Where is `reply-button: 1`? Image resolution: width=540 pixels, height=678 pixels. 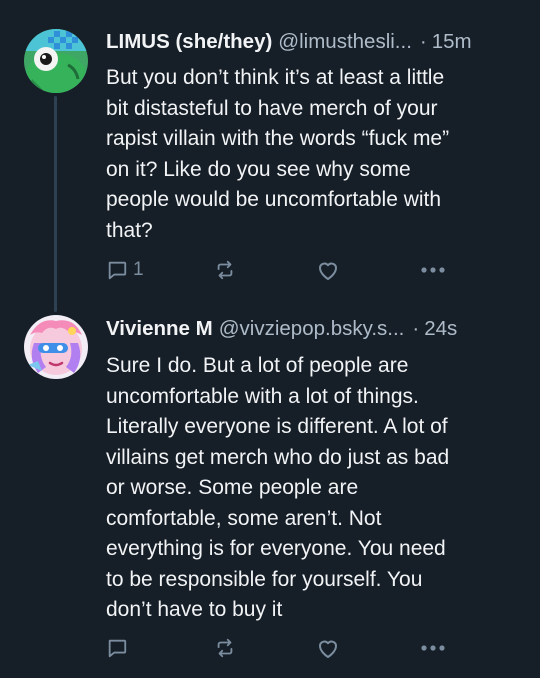 reply-button: 1 is located at coordinates (125, 270).